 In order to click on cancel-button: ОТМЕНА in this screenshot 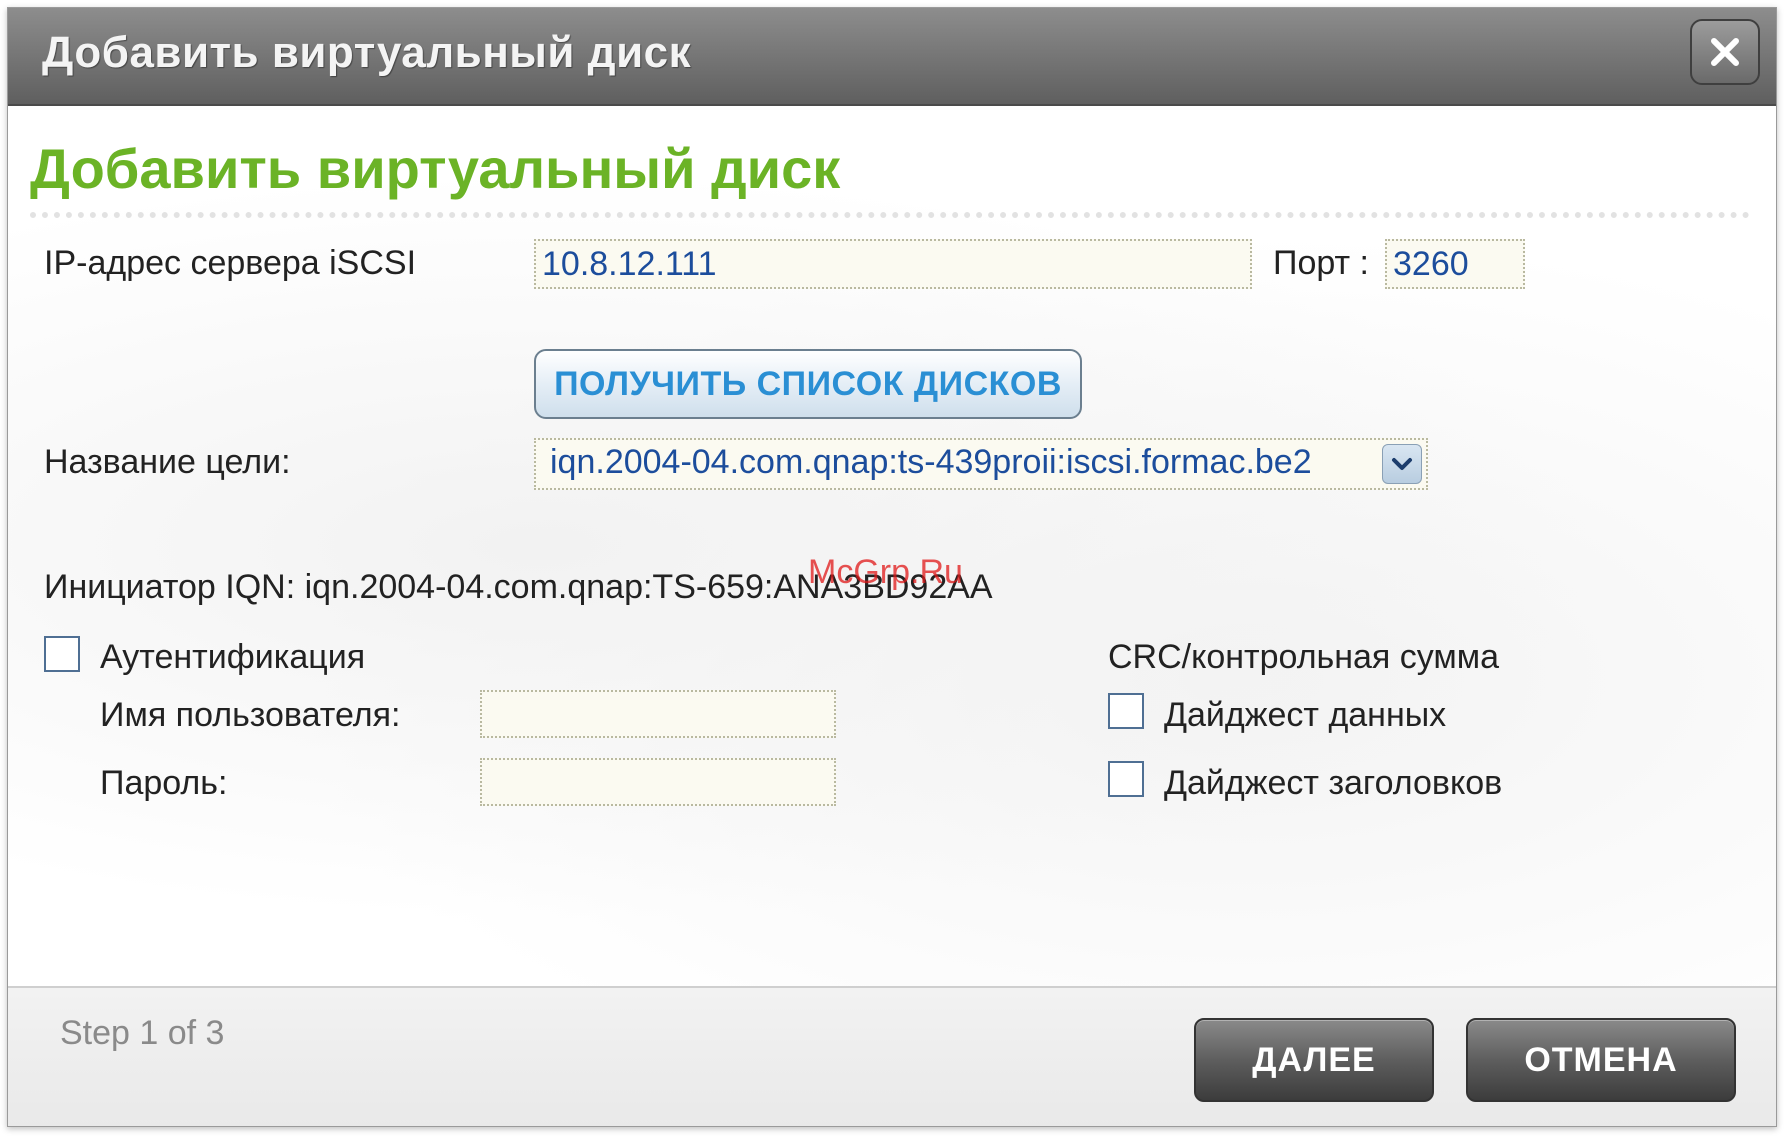, I will do `click(1601, 1060)`.